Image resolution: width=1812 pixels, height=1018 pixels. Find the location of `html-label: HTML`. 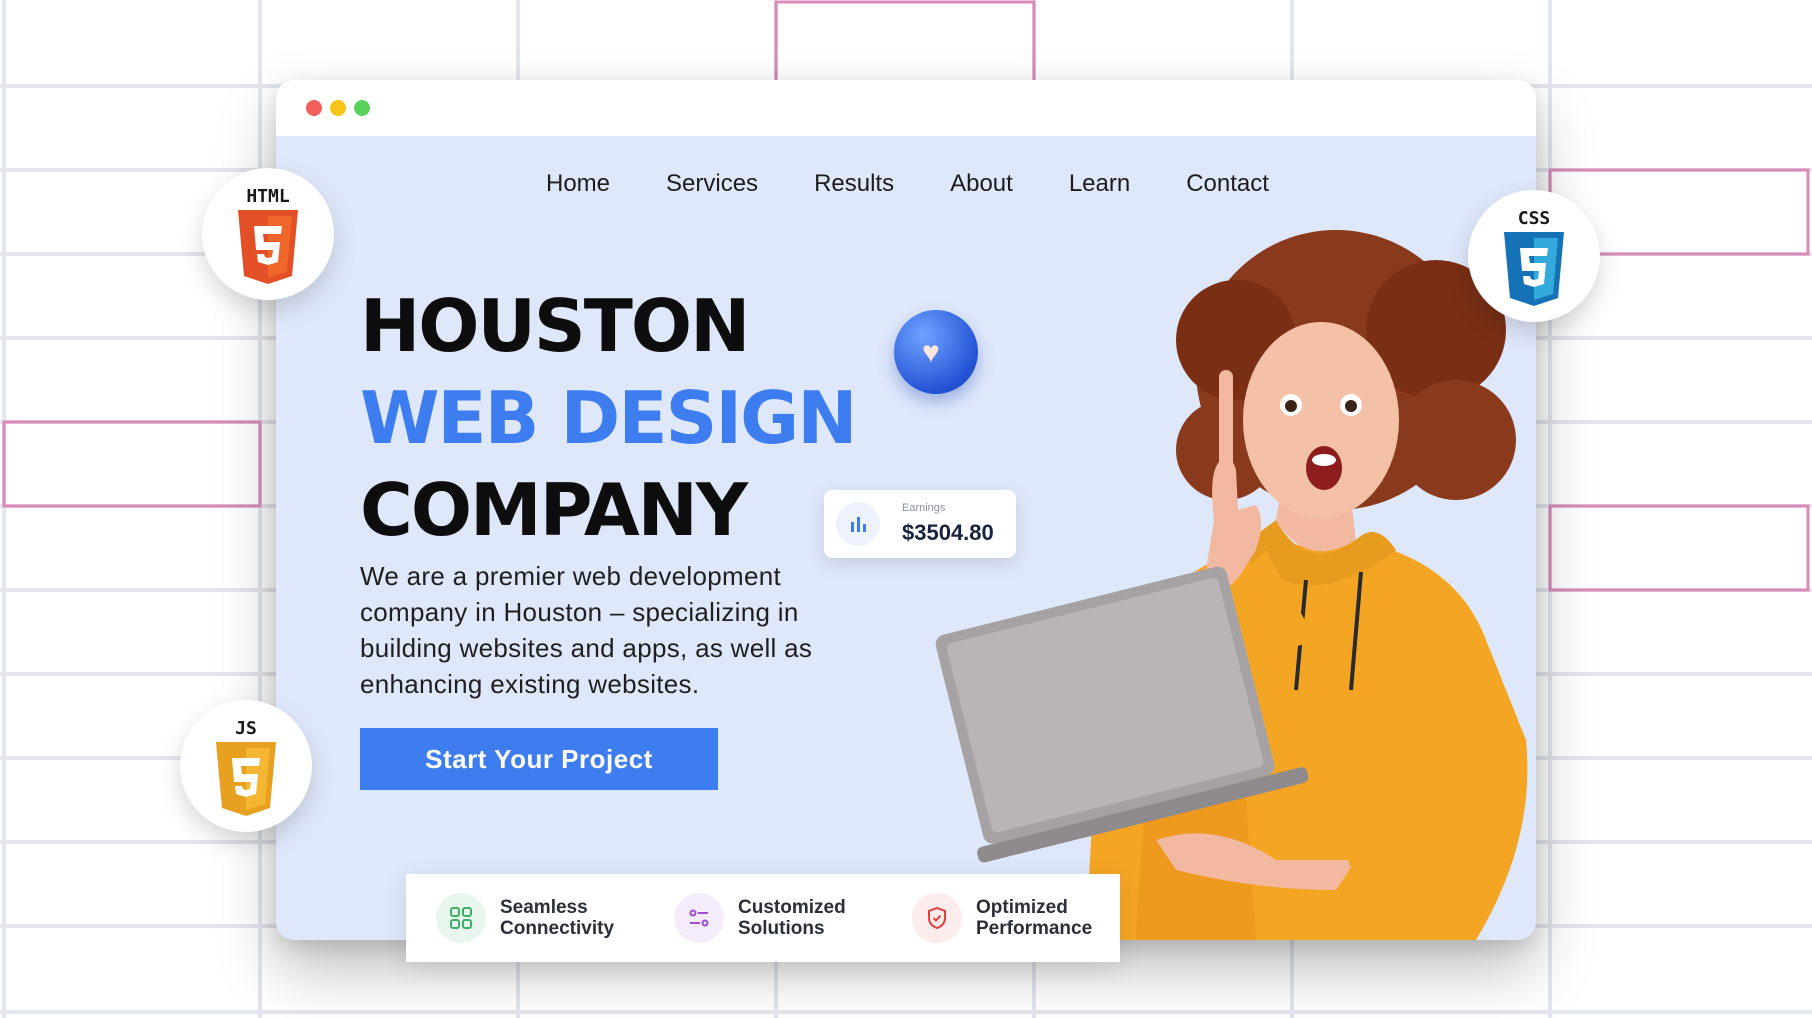

html-label: HTML is located at coordinates (268, 196).